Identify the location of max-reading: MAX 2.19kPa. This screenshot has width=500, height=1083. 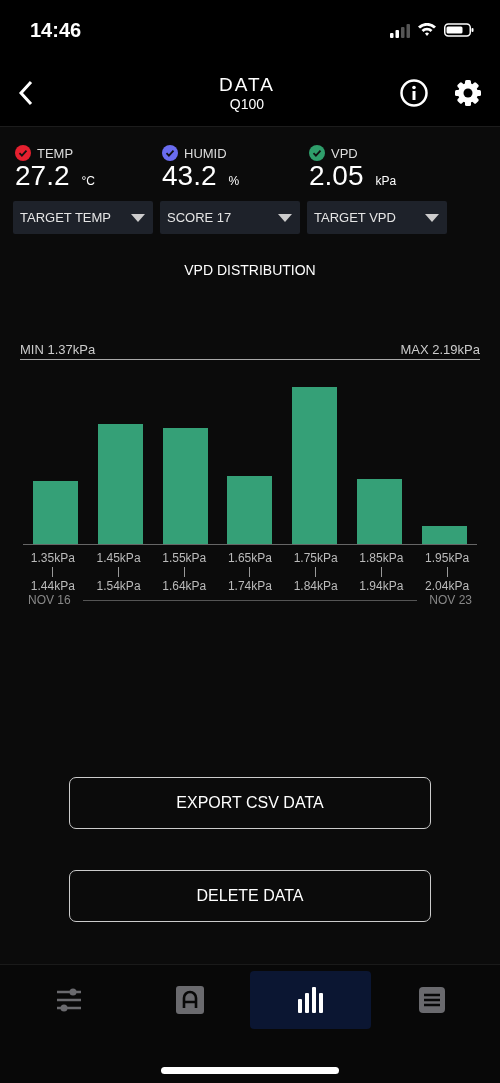
(440, 349).